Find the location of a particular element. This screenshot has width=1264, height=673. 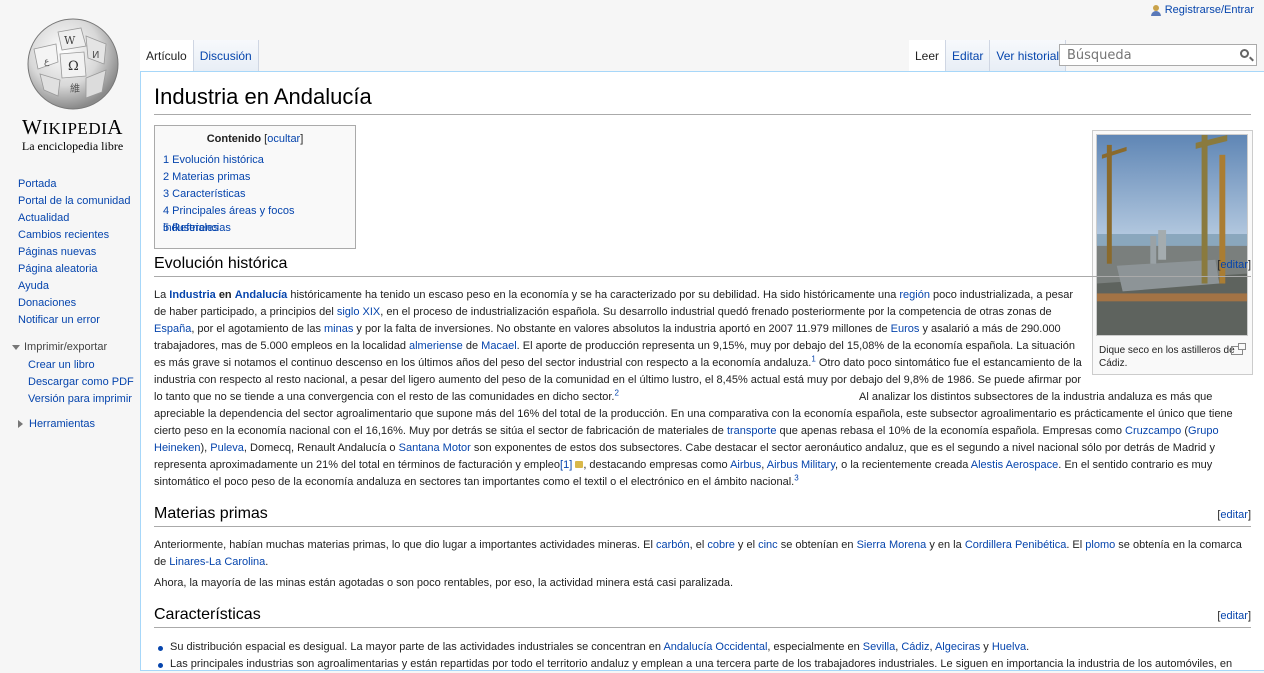

search-box is located at coordinates (1158, 55).